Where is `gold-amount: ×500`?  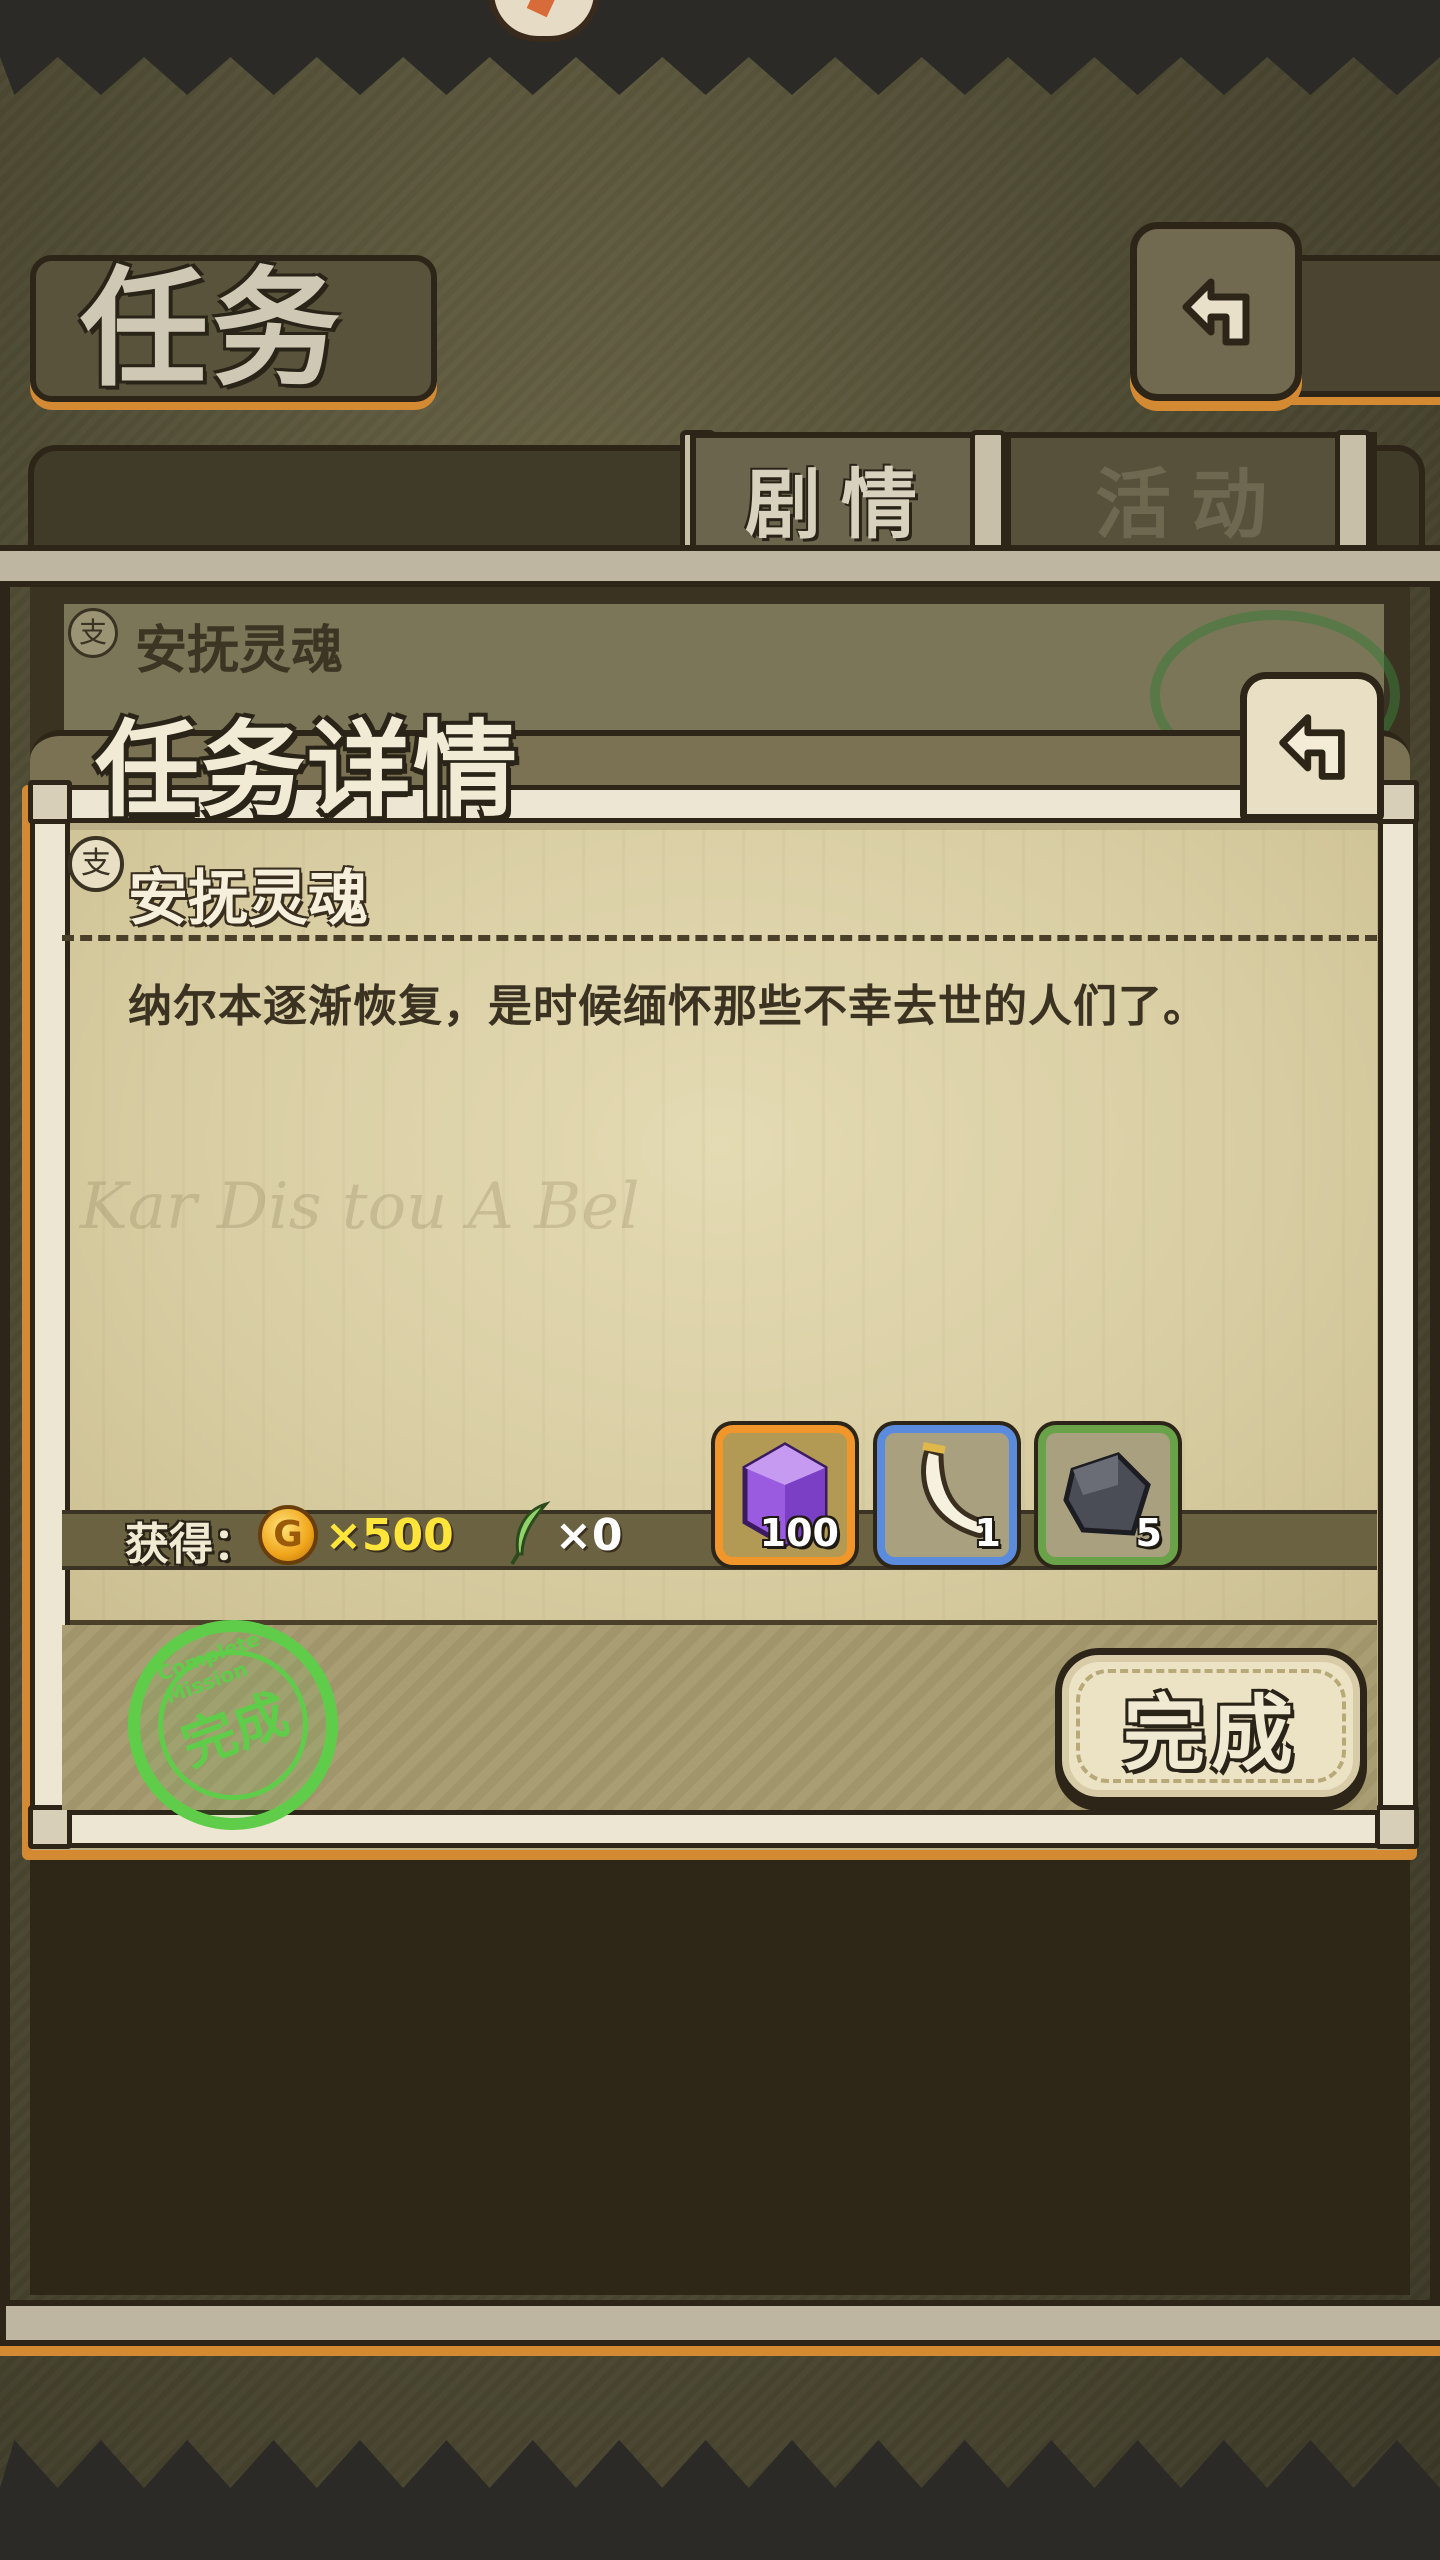 gold-amount: ×500 is located at coordinates (389, 1535).